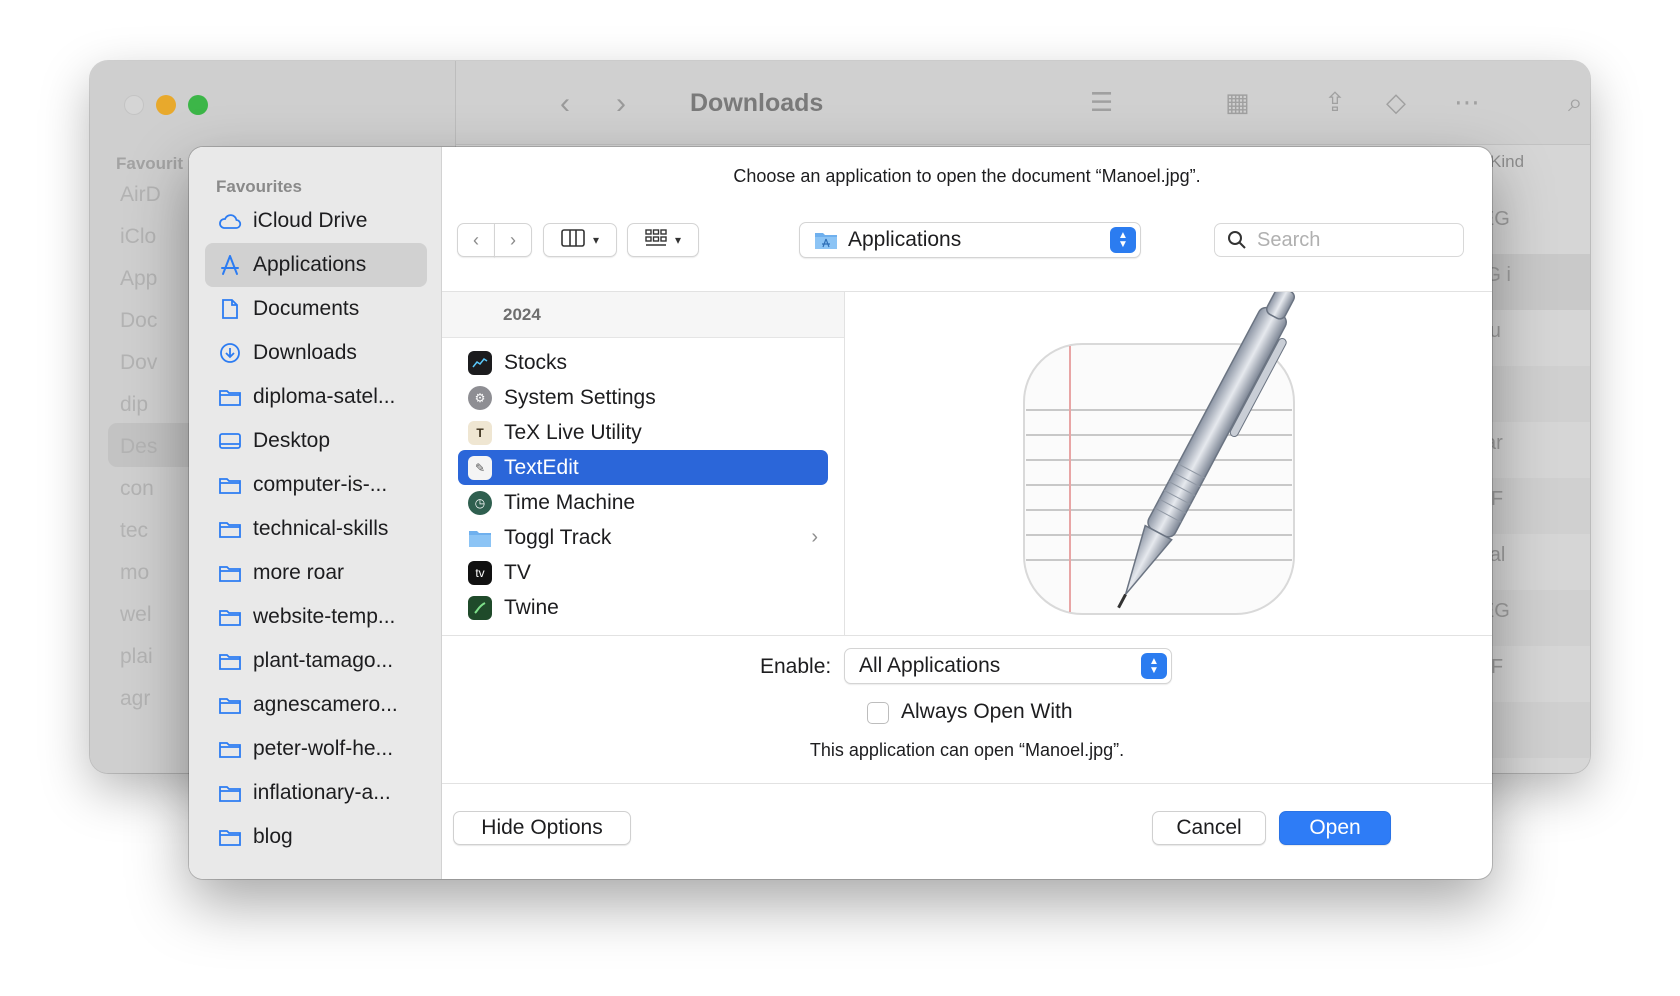 This screenshot has width=1680, height=996. Describe the element at coordinates (541, 467) in the screenshot. I see `app-name: TextEdit` at that location.